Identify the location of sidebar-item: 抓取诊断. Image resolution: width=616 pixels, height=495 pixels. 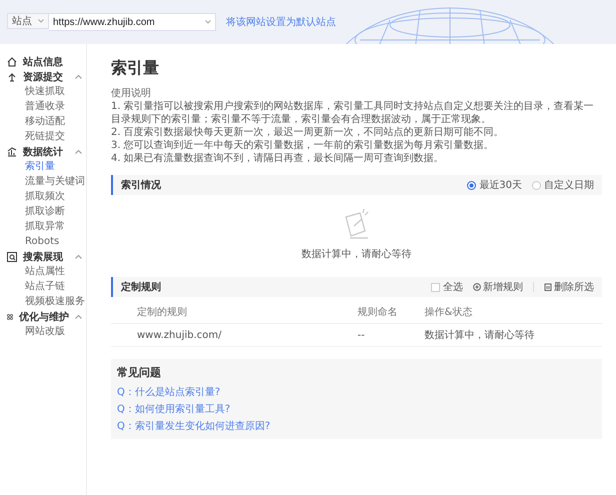
(43, 211).